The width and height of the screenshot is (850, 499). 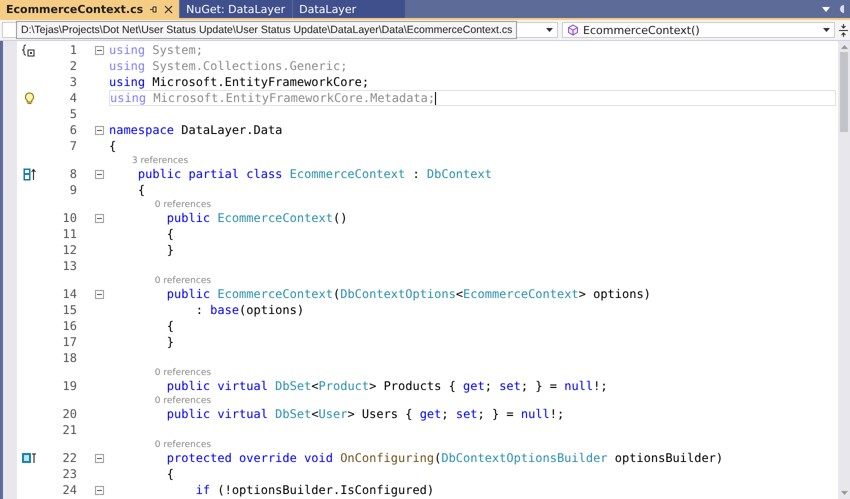 I want to click on close-icon, so click(x=169, y=9).